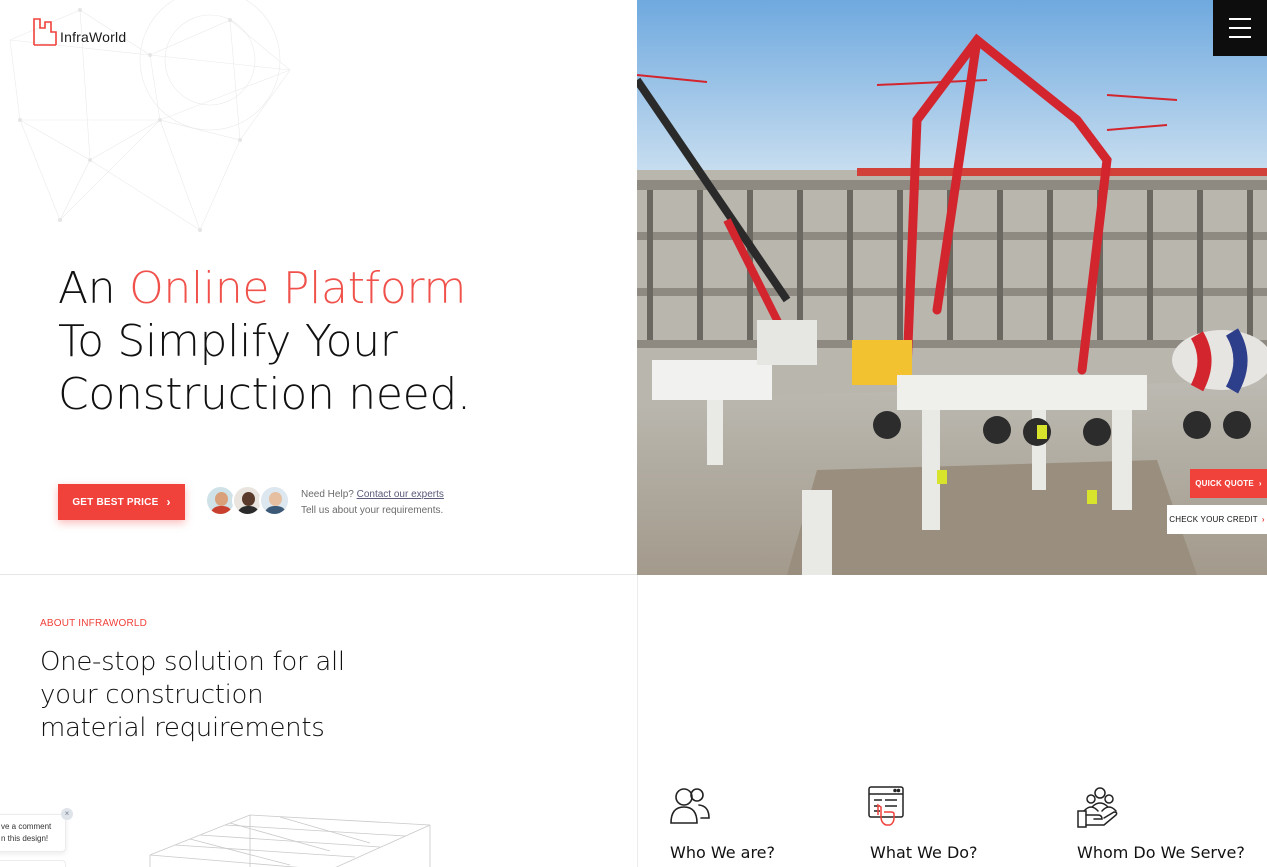  What do you see at coordinates (372, 510) in the screenshot?
I see `help-line2: Tell us about your requirements.` at bounding box center [372, 510].